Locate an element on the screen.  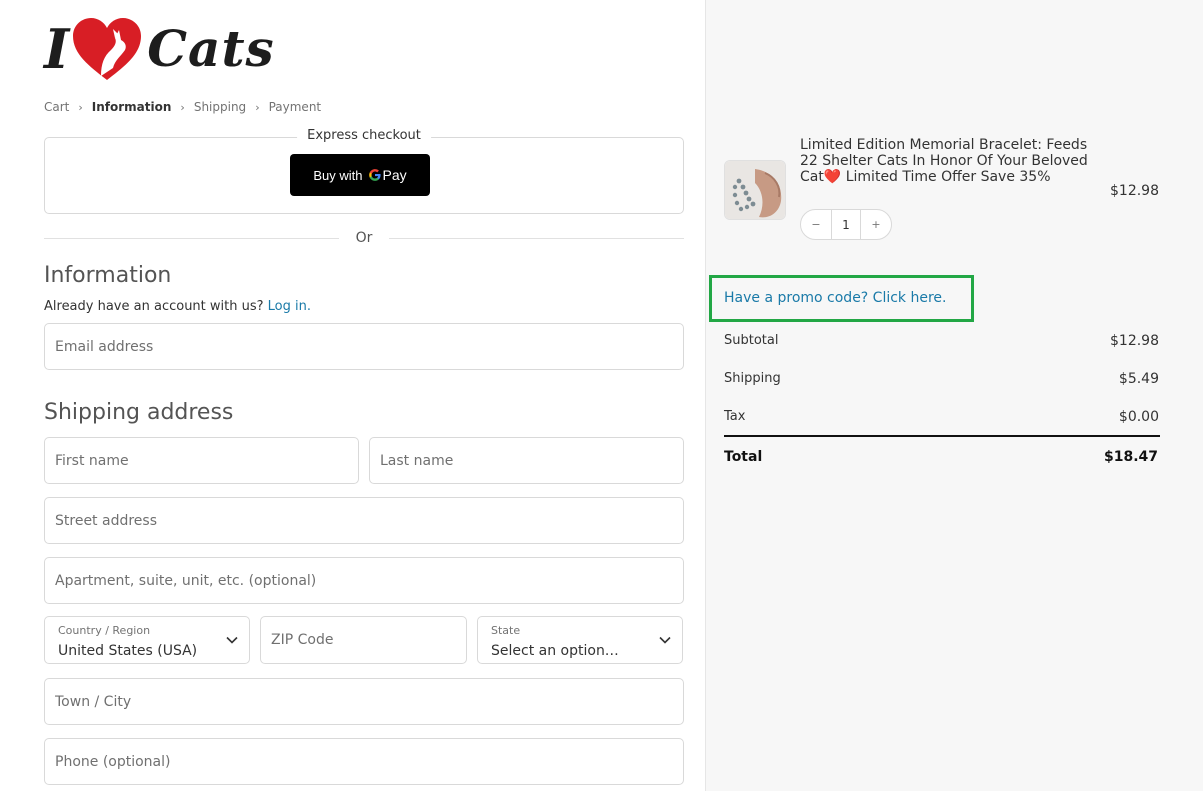
city-wrapper is located at coordinates (364, 701).